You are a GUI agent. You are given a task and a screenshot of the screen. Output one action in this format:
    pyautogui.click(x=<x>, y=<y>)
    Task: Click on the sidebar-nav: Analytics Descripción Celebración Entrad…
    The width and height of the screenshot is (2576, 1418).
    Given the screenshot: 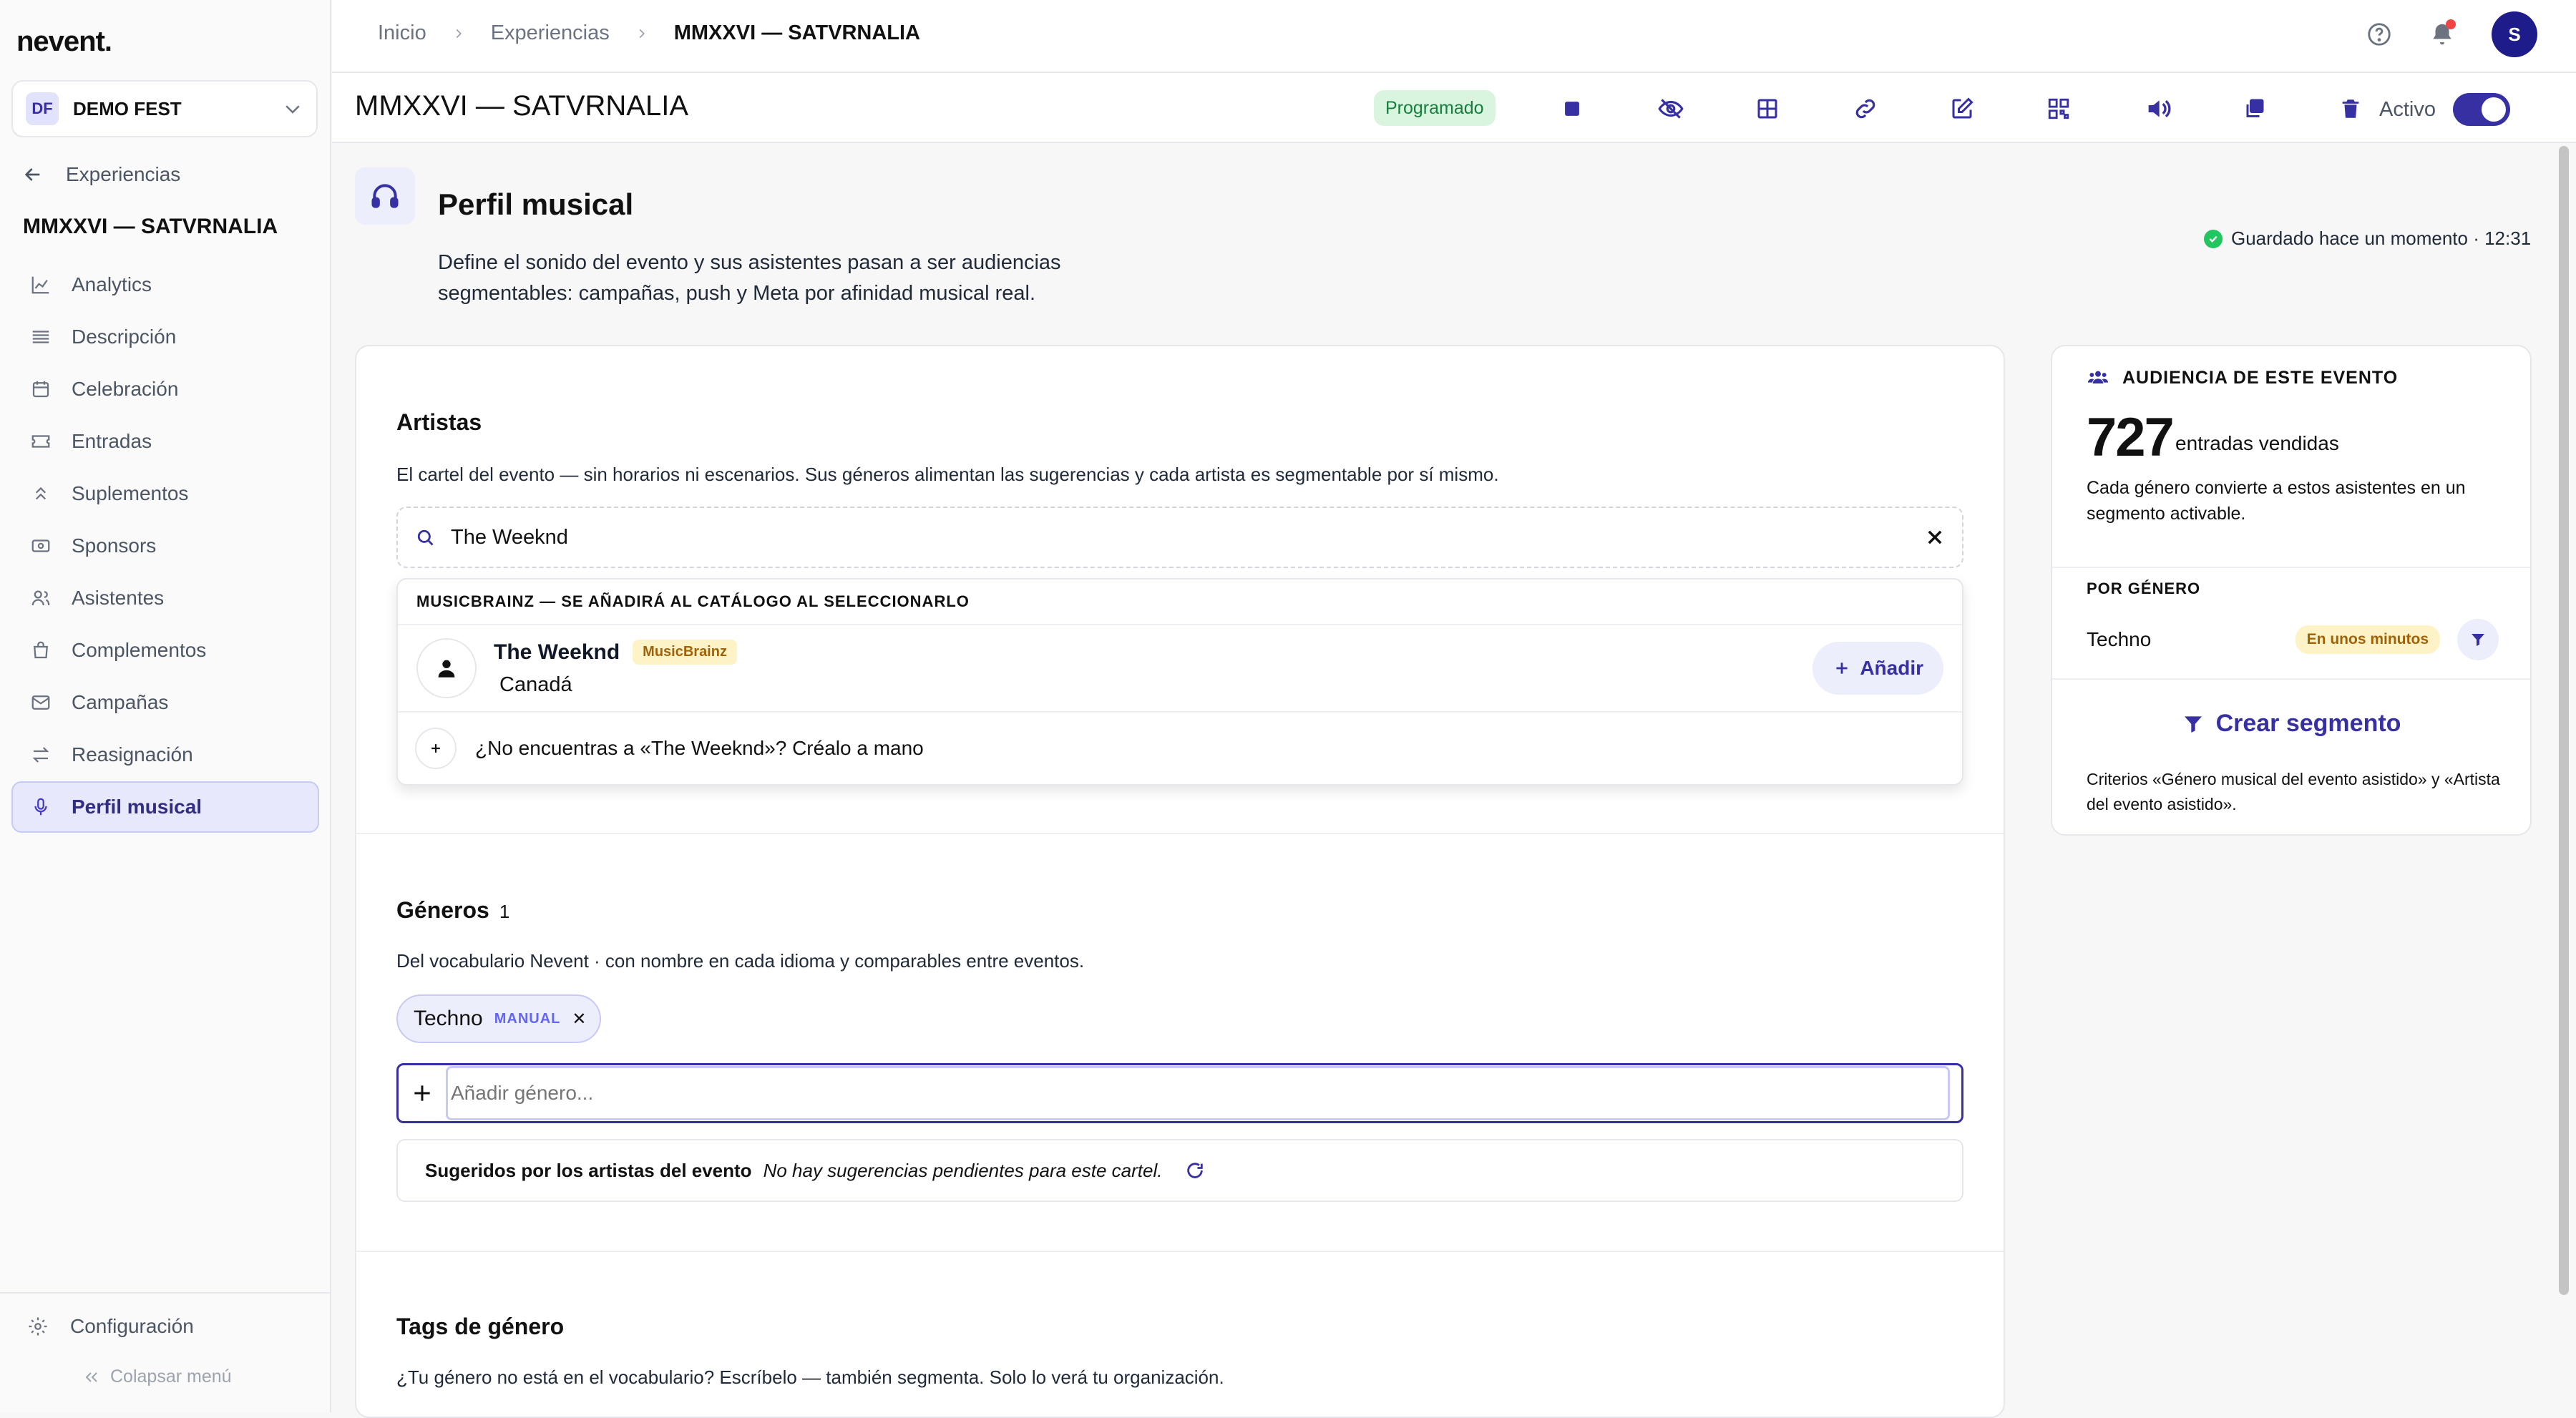 What is the action you would take?
    pyautogui.click(x=165, y=546)
    